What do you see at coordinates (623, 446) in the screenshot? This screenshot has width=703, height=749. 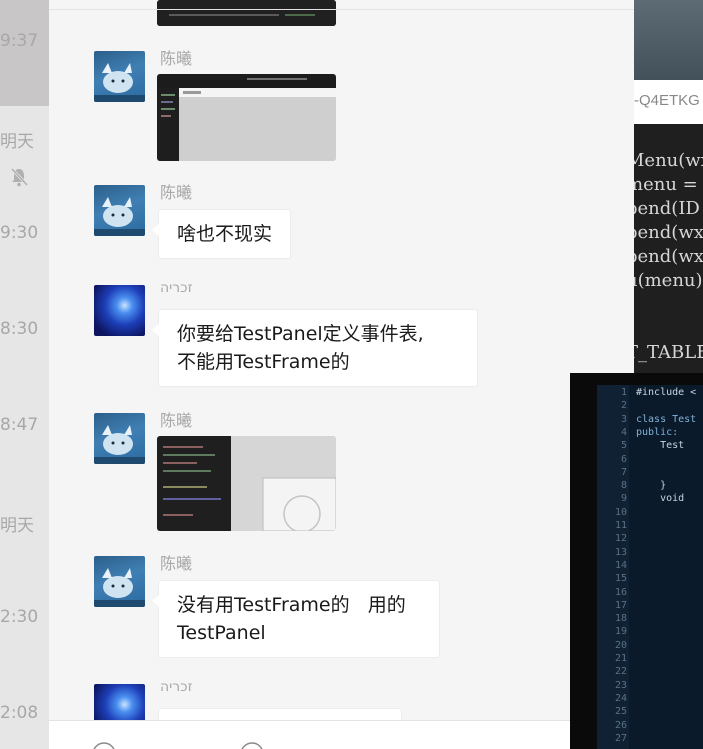 I see `line-number: 5` at bounding box center [623, 446].